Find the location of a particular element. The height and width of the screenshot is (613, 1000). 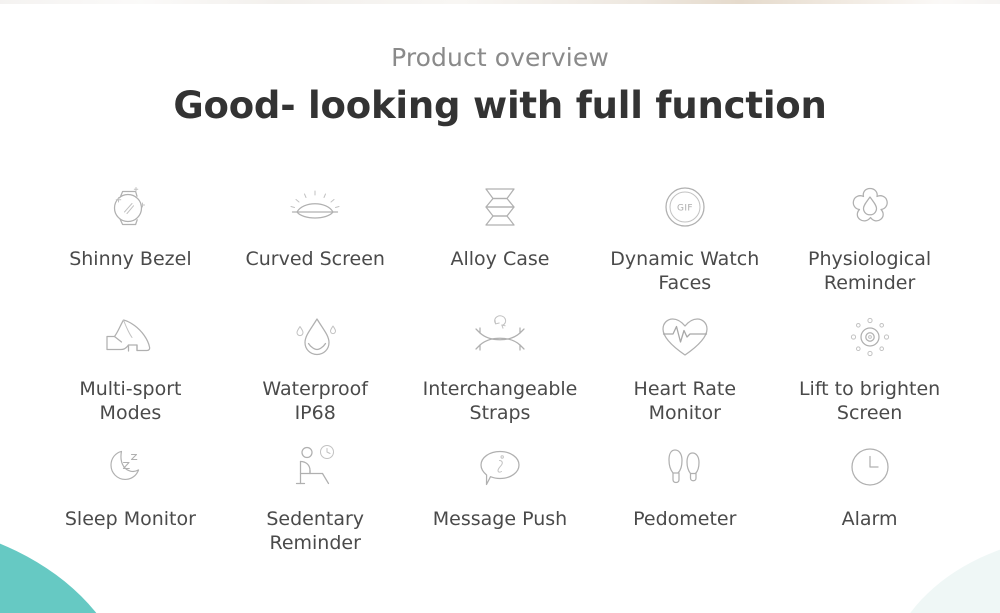

feature-label: Shinny Bezel is located at coordinates (130, 259).